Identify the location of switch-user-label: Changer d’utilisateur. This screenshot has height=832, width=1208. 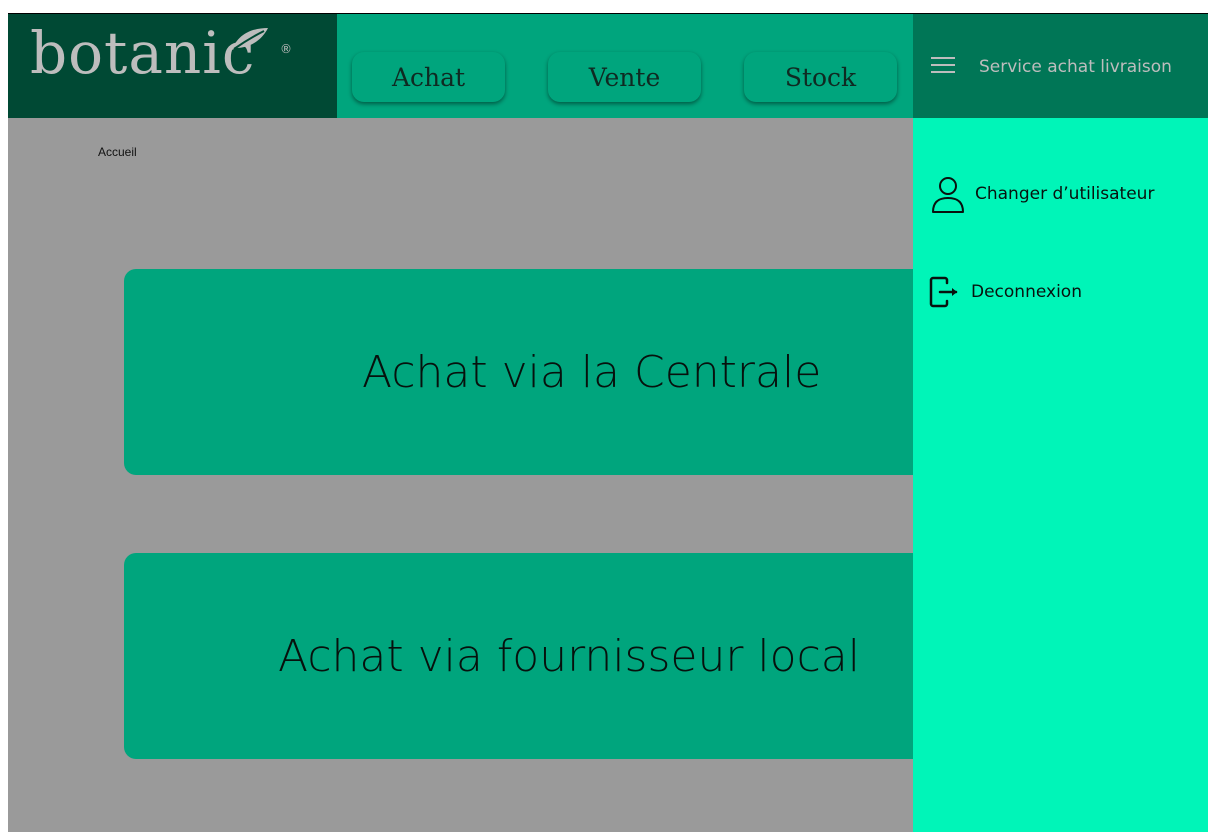
(1065, 194).